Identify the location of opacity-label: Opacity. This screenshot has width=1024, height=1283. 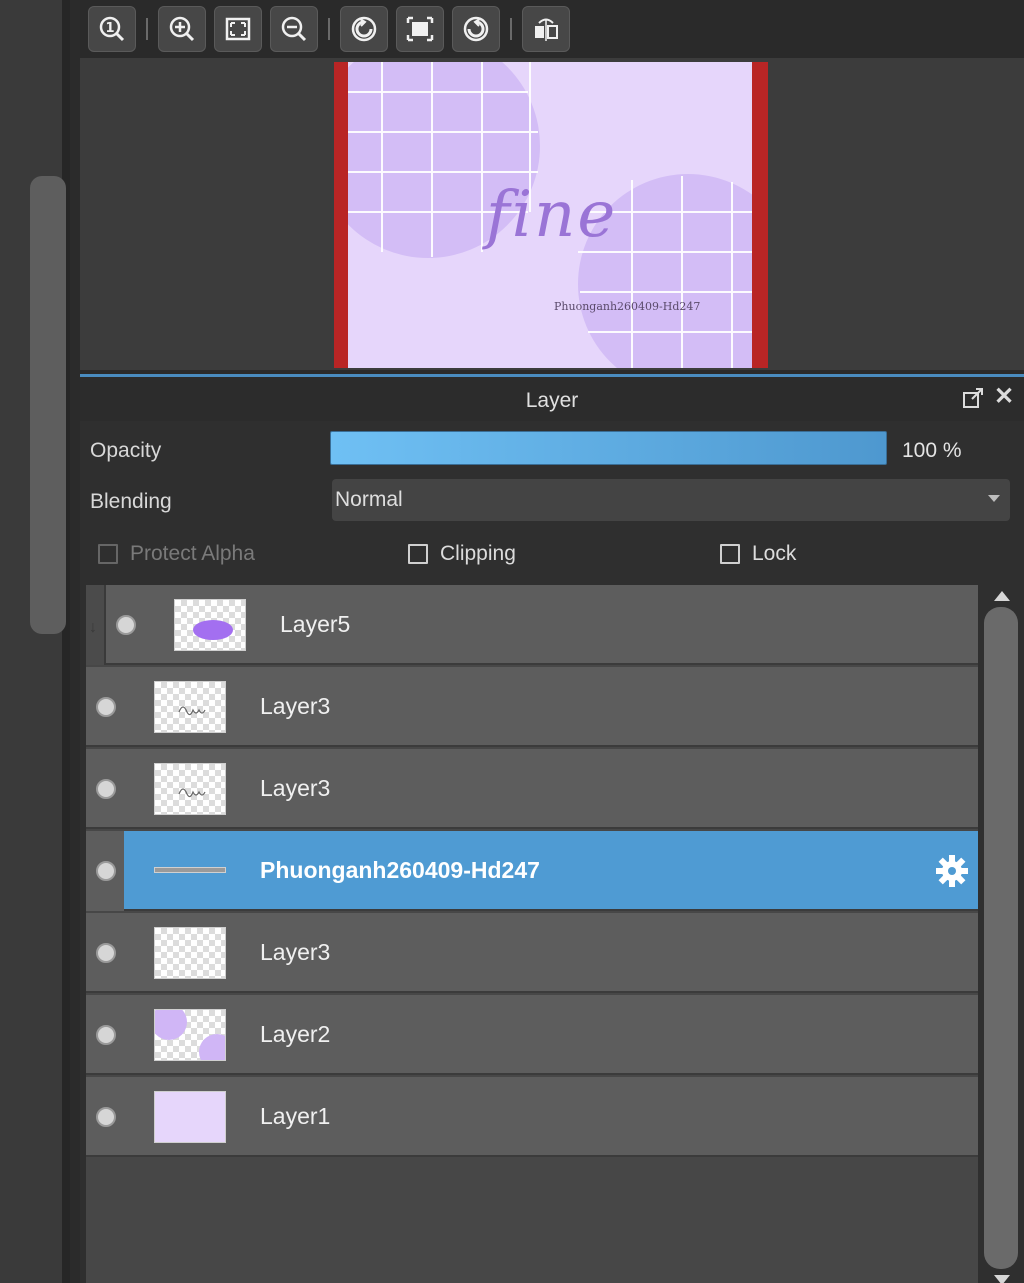
(126, 450).